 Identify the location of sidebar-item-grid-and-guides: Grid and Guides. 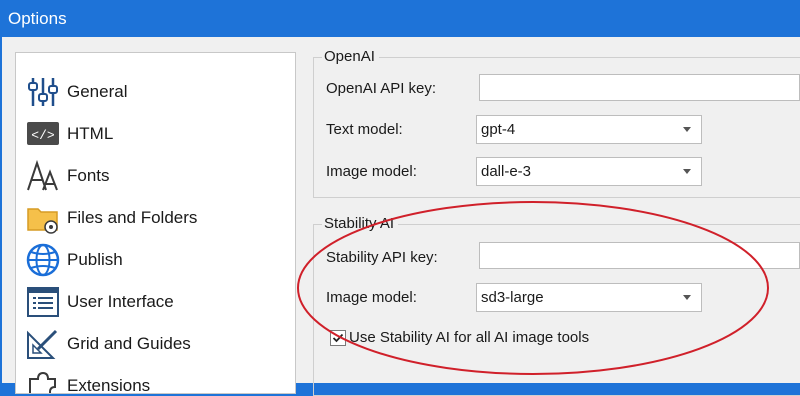
(155, 345).